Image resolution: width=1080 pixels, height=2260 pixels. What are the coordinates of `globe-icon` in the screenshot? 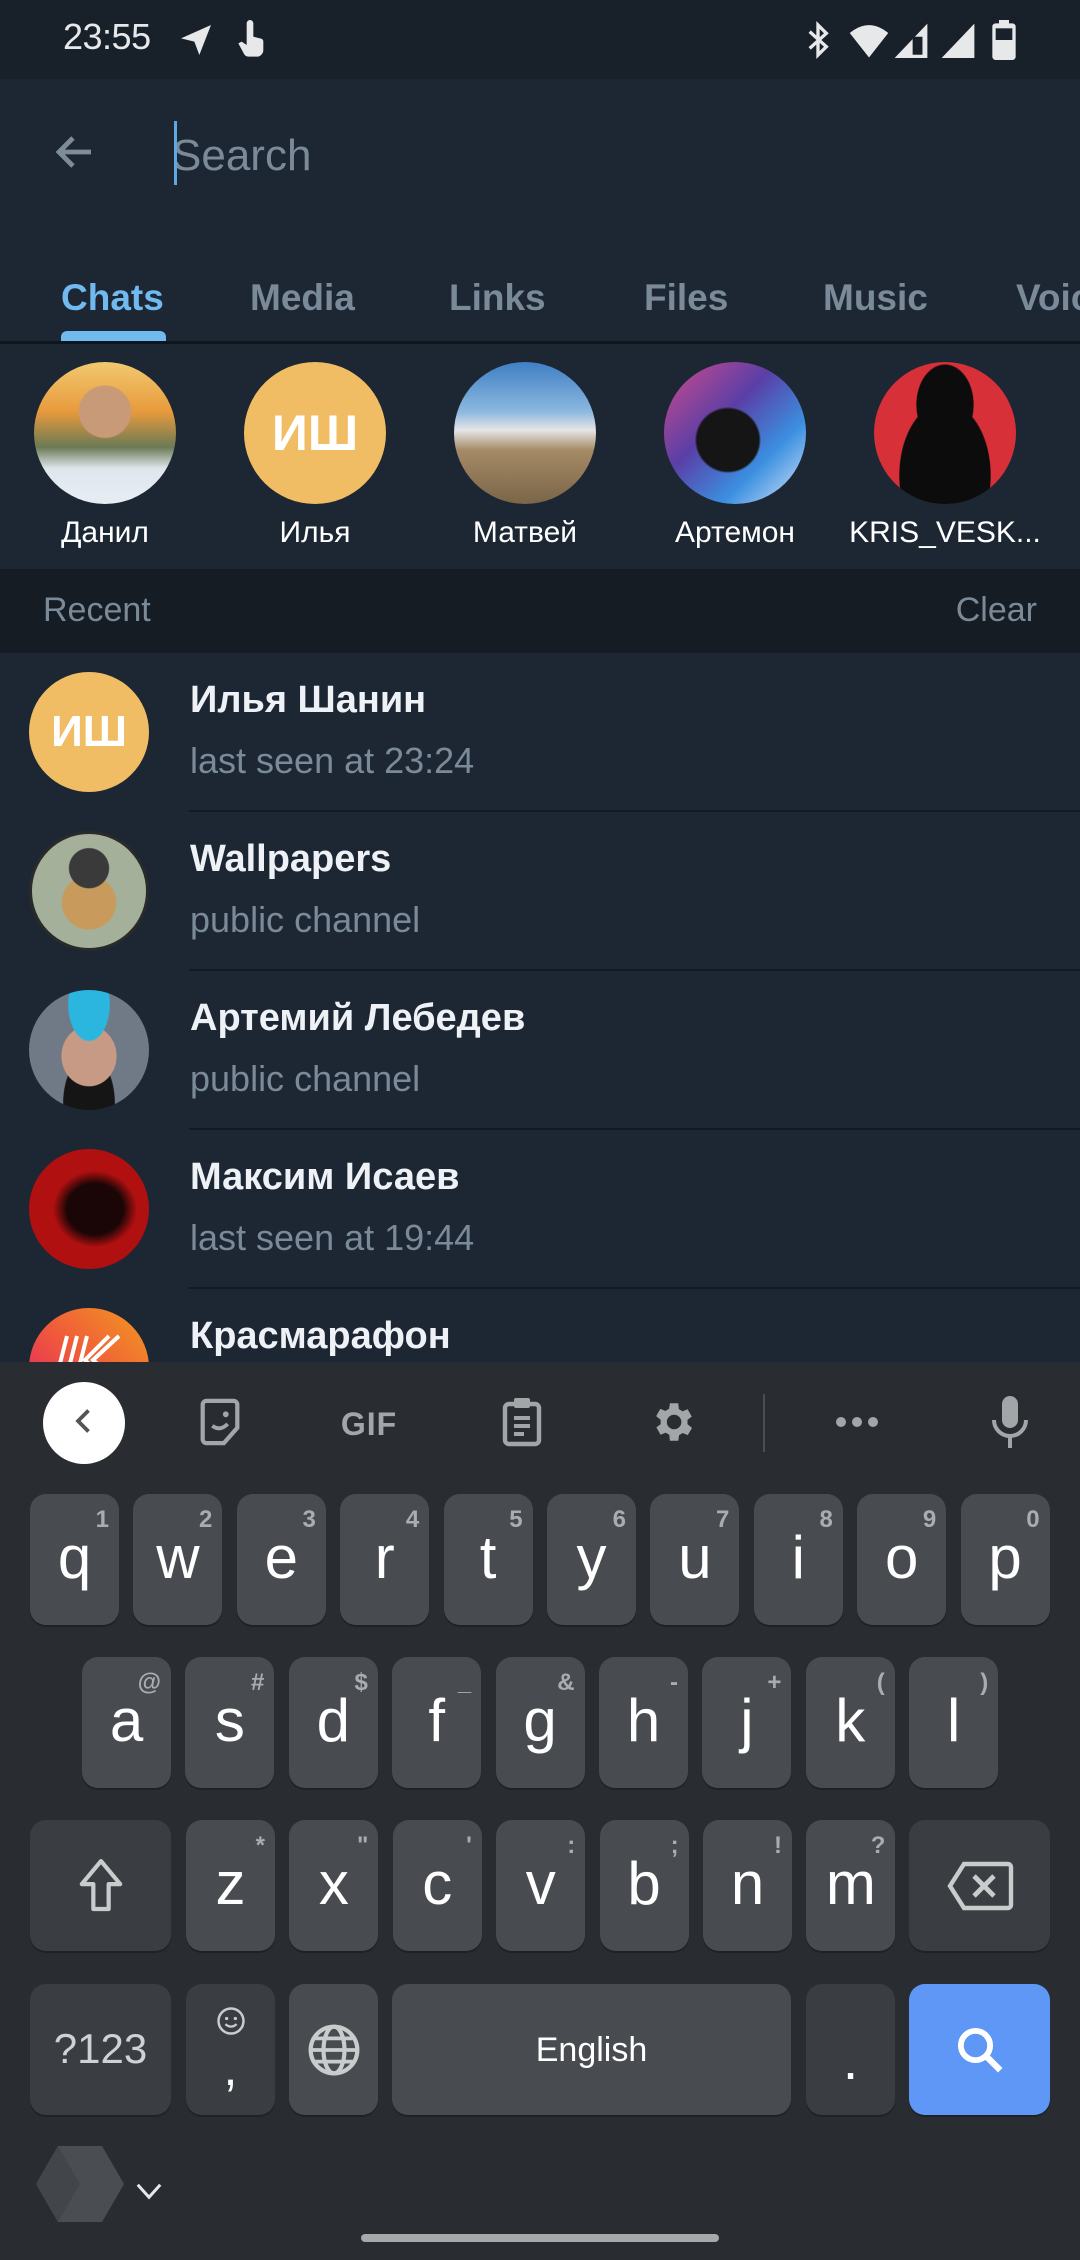 It's located at (333, 2049).